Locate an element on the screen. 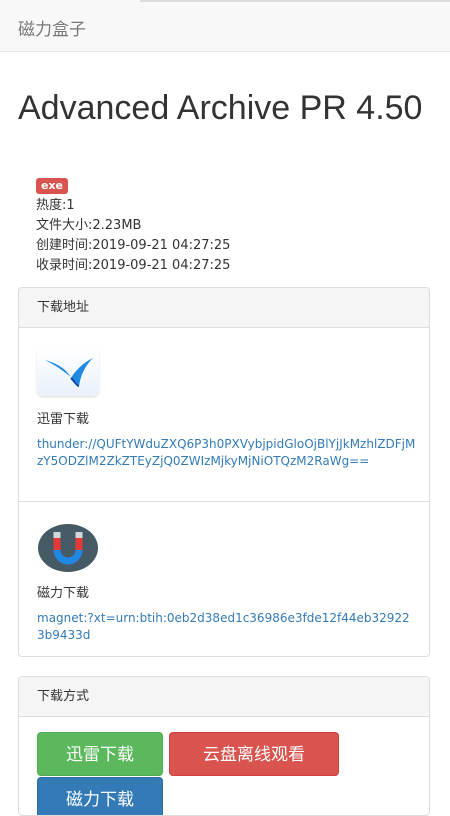 The height and width of the screenshot is (816, 450). magnet-download-label: 磁力下载 is located at coordinates (63, 593).